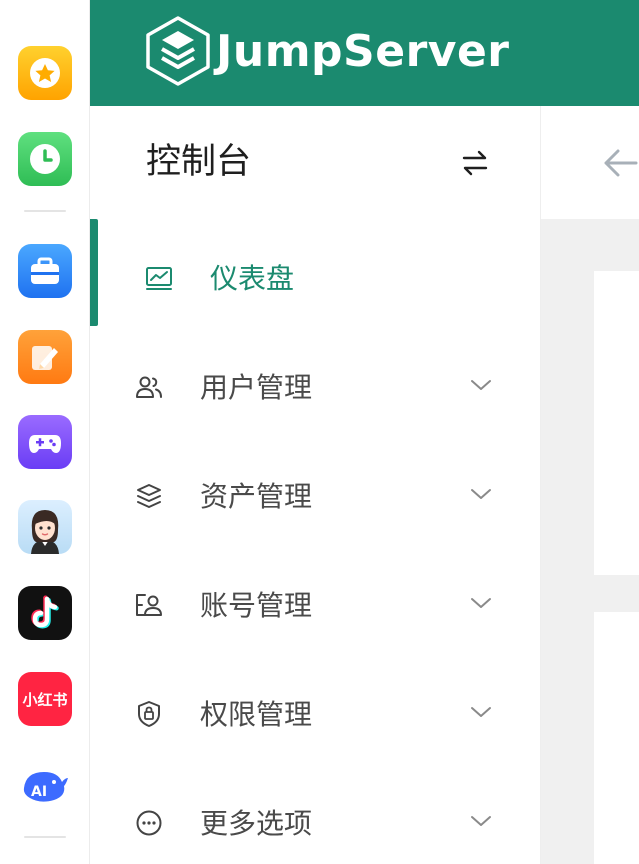 This screenshot has height=864, width=639. Describe the element at coordinates (252, 278) in the screenshot. I see `nav-item-label: 仪表盘` at that location.